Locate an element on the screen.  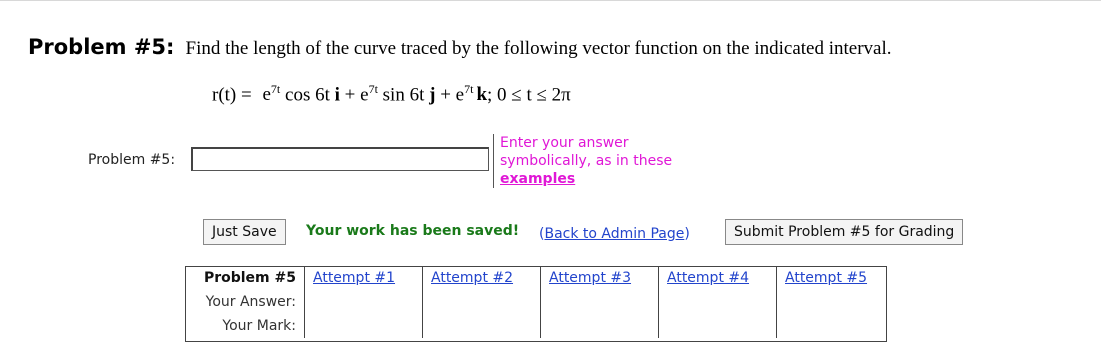
formula-term3-base: e is located at coordinates (460, 95).